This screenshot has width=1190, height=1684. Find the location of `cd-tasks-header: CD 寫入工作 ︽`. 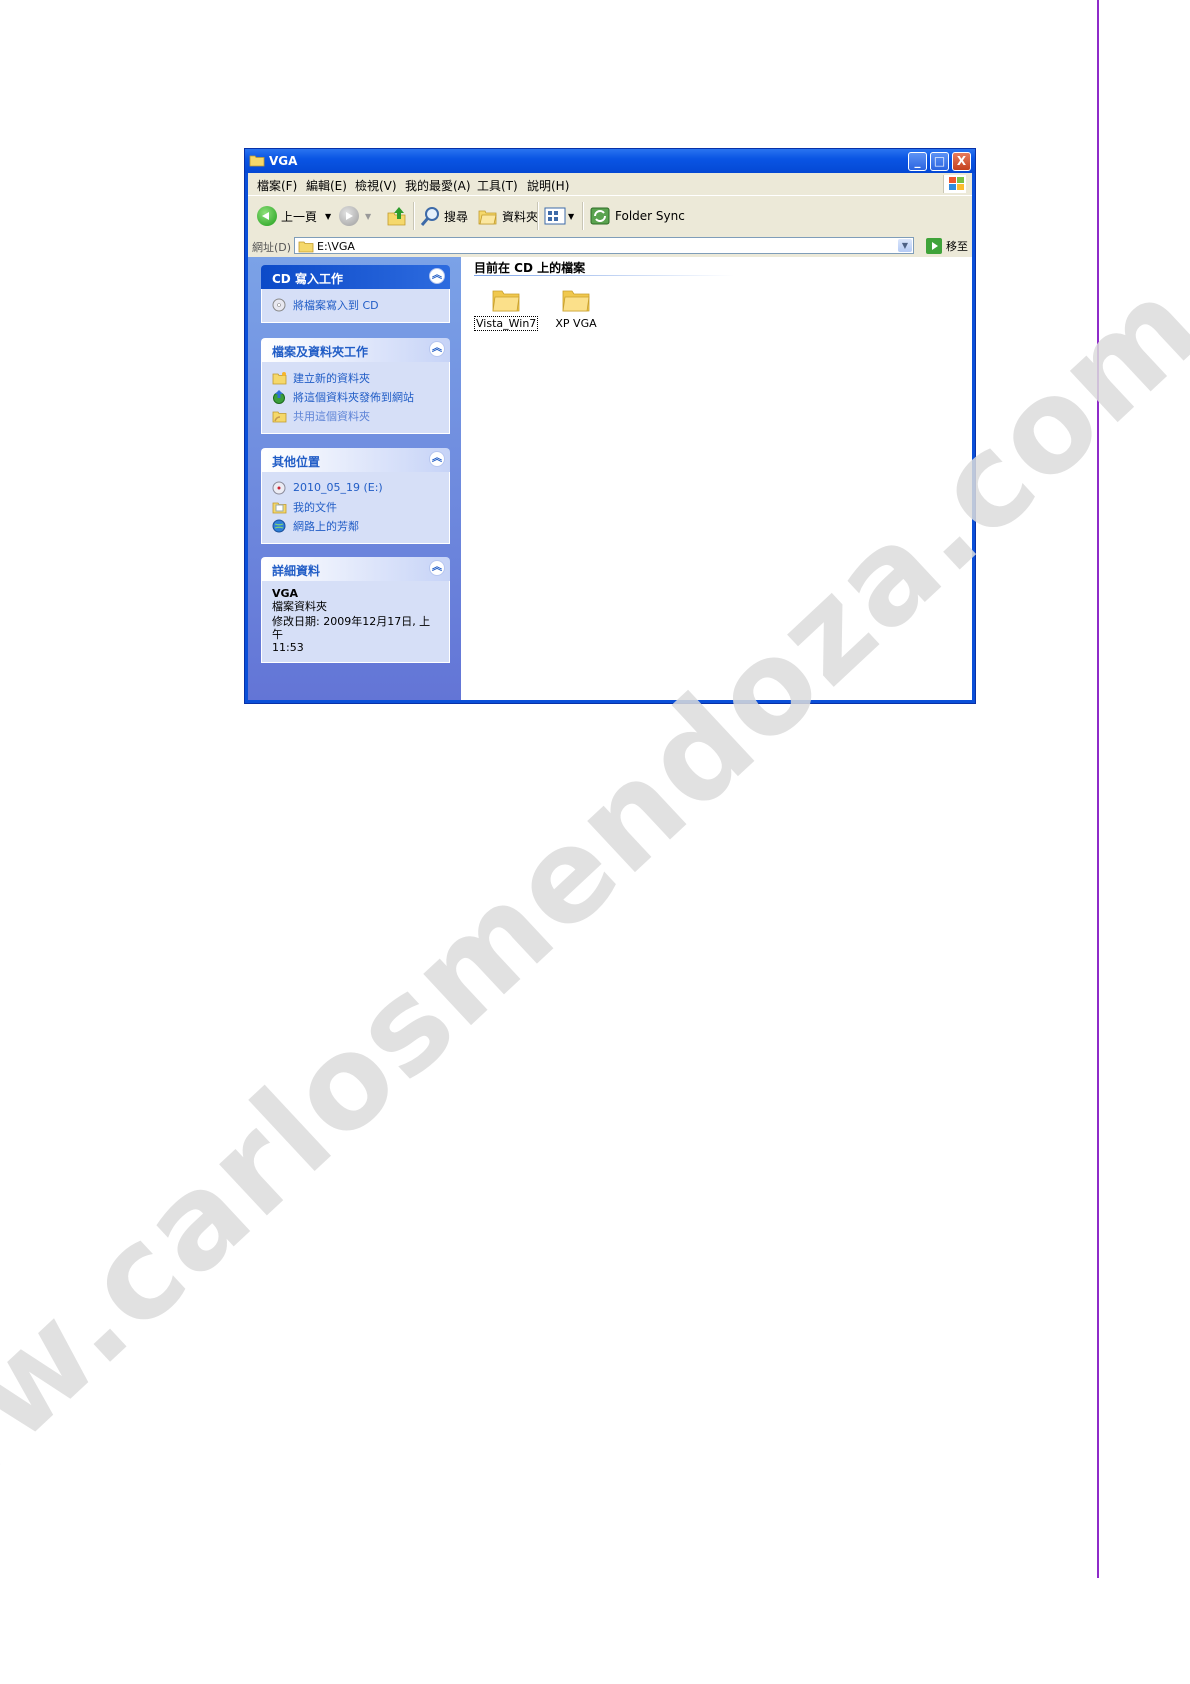

cd-tasks-header: CD 寫入工作 ︽ is located at coordinates (355, 277).